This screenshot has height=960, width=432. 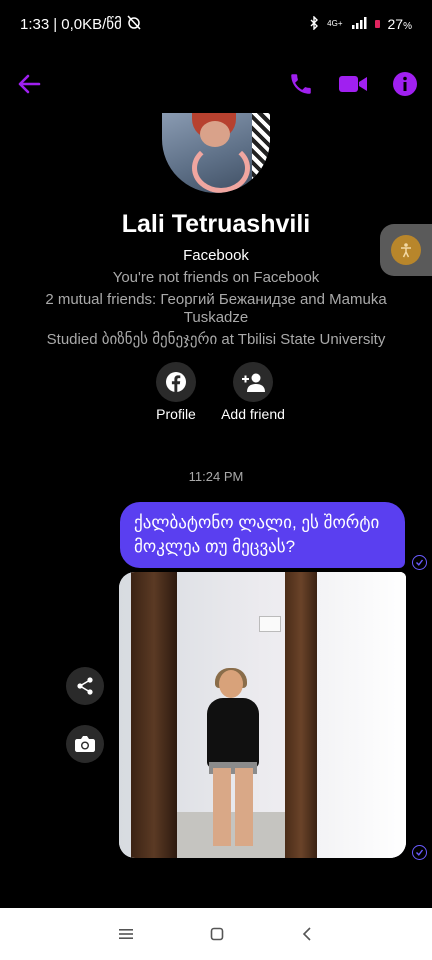 What do you see at coordinates (216, 255) in the screenshot?
I see `profile-platform: Facebook` at bounding box center [216, 255].